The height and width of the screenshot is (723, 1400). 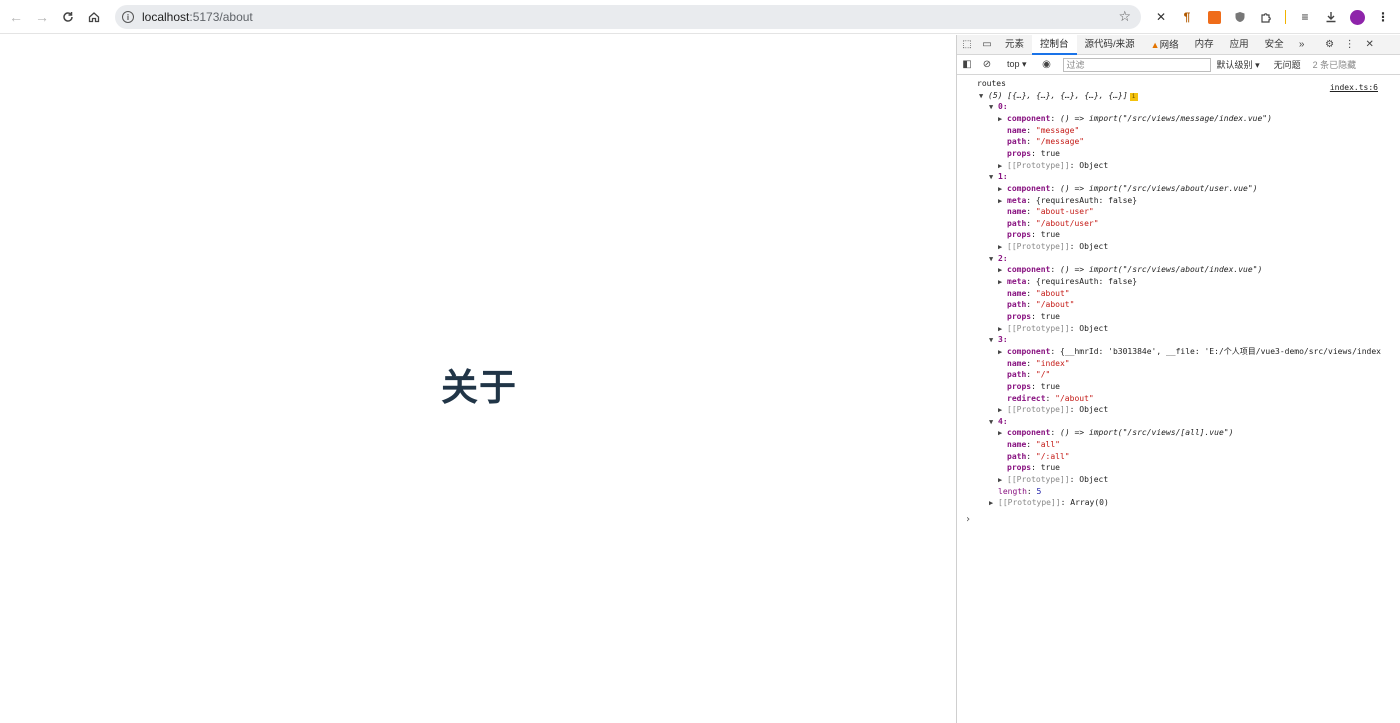 What do you see at coordinates (1155, 44) in the screenshot?
I see `warning-icon: ▲` at bounding box center [1155, 44].